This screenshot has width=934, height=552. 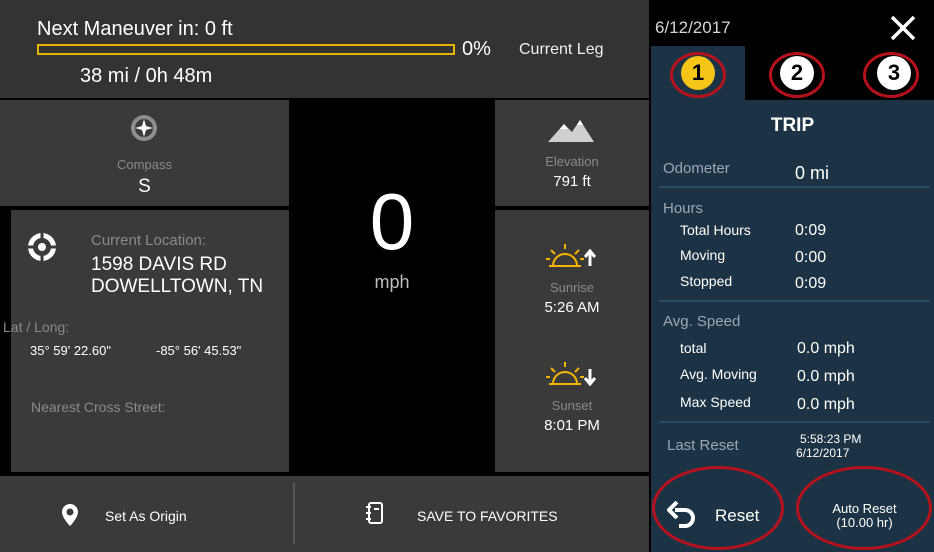 What do you see at coordinates (693, 348) in the screenshot?
I see `total-avg-speed-label: total` at bounding box center [693, 348].